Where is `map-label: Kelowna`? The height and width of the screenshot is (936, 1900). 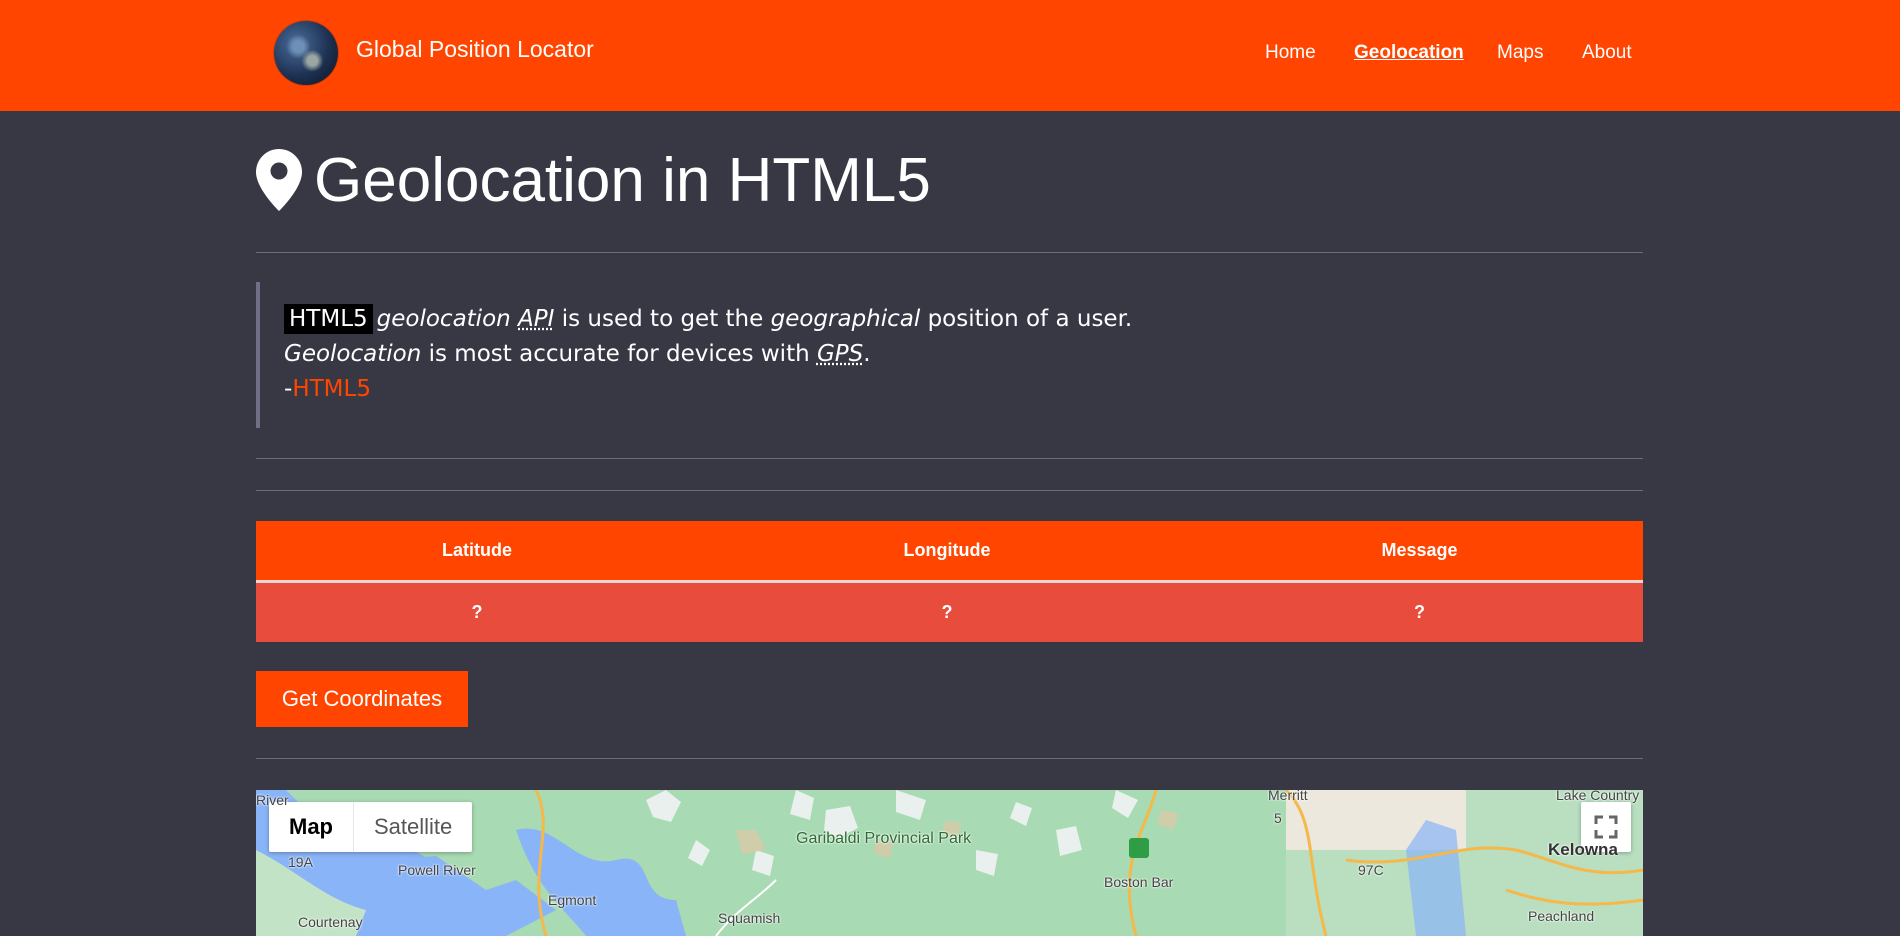 map-label: Kelowna is located at coordinates (1583, 849).